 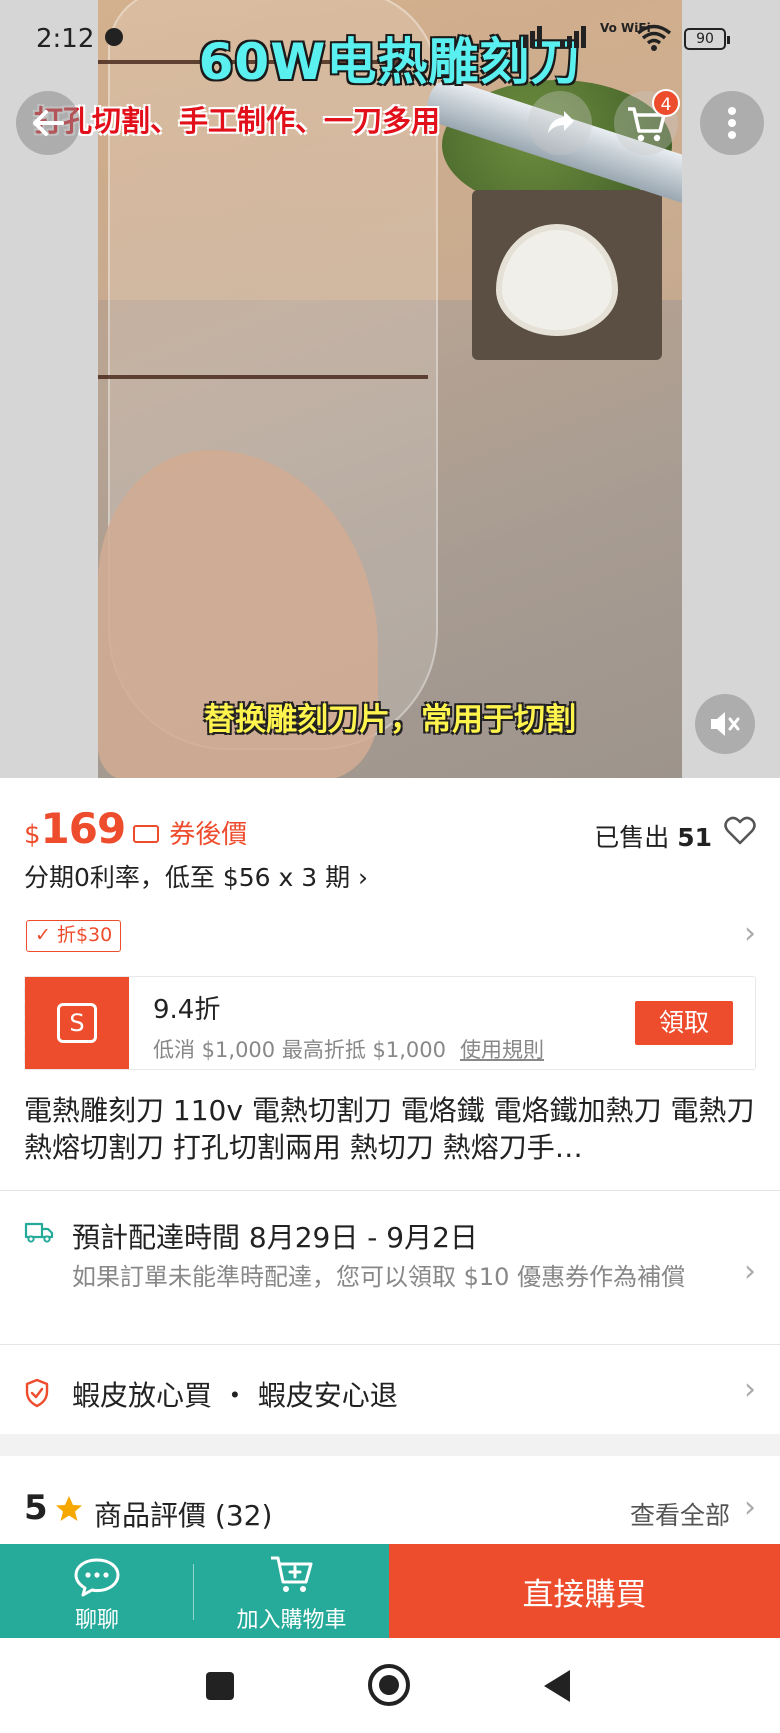 I want to click on share-icon, so click(x=561, y=122).